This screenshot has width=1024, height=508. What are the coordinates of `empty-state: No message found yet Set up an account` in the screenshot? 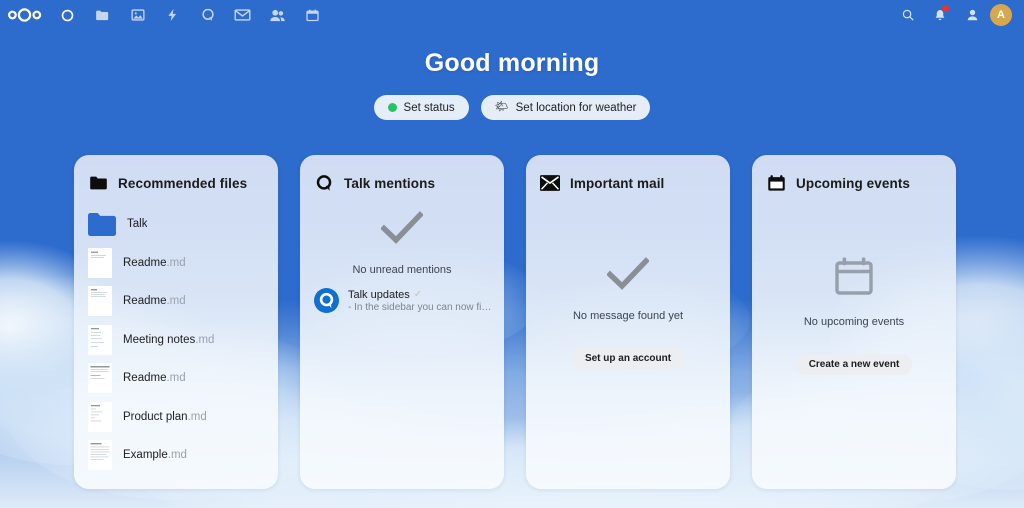 It's located at (628, 304).